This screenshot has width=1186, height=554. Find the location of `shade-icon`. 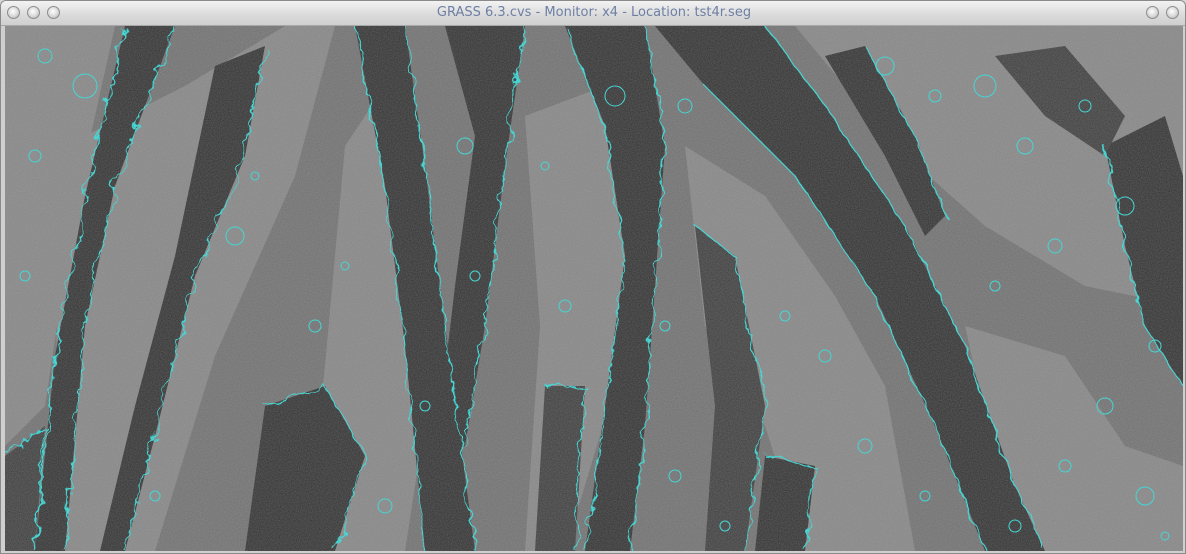

shade-icon is located at coordinates (1152, 12).